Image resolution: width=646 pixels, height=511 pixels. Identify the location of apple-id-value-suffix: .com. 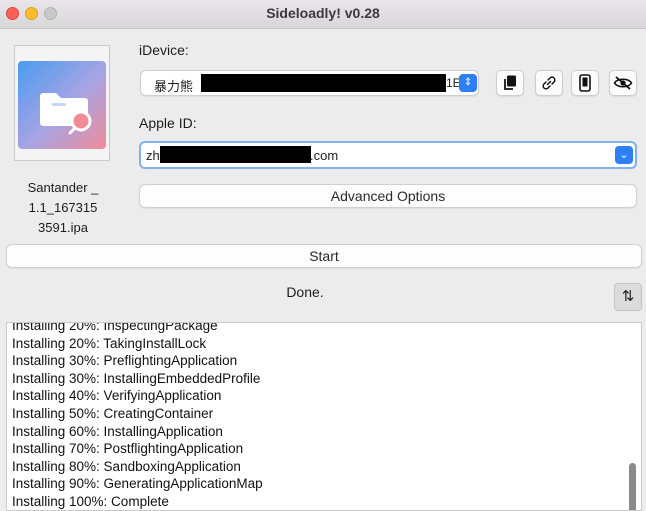
(324, 155).